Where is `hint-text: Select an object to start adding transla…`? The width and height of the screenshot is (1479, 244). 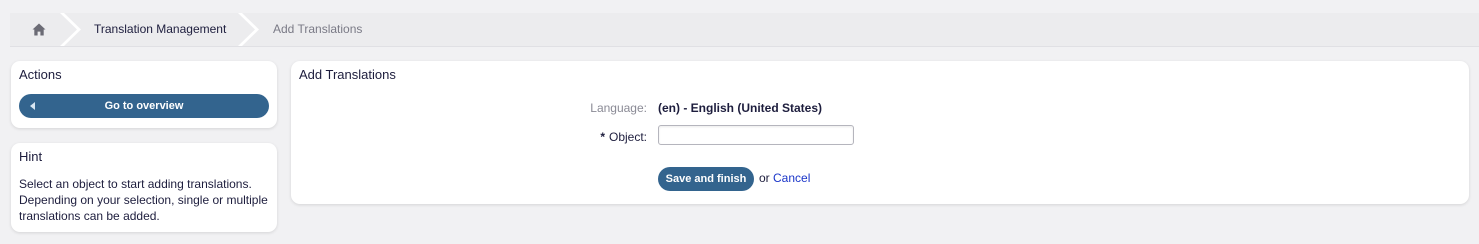 hint-text: Select an object to start adding transla… is located at coordinates (143, 200).